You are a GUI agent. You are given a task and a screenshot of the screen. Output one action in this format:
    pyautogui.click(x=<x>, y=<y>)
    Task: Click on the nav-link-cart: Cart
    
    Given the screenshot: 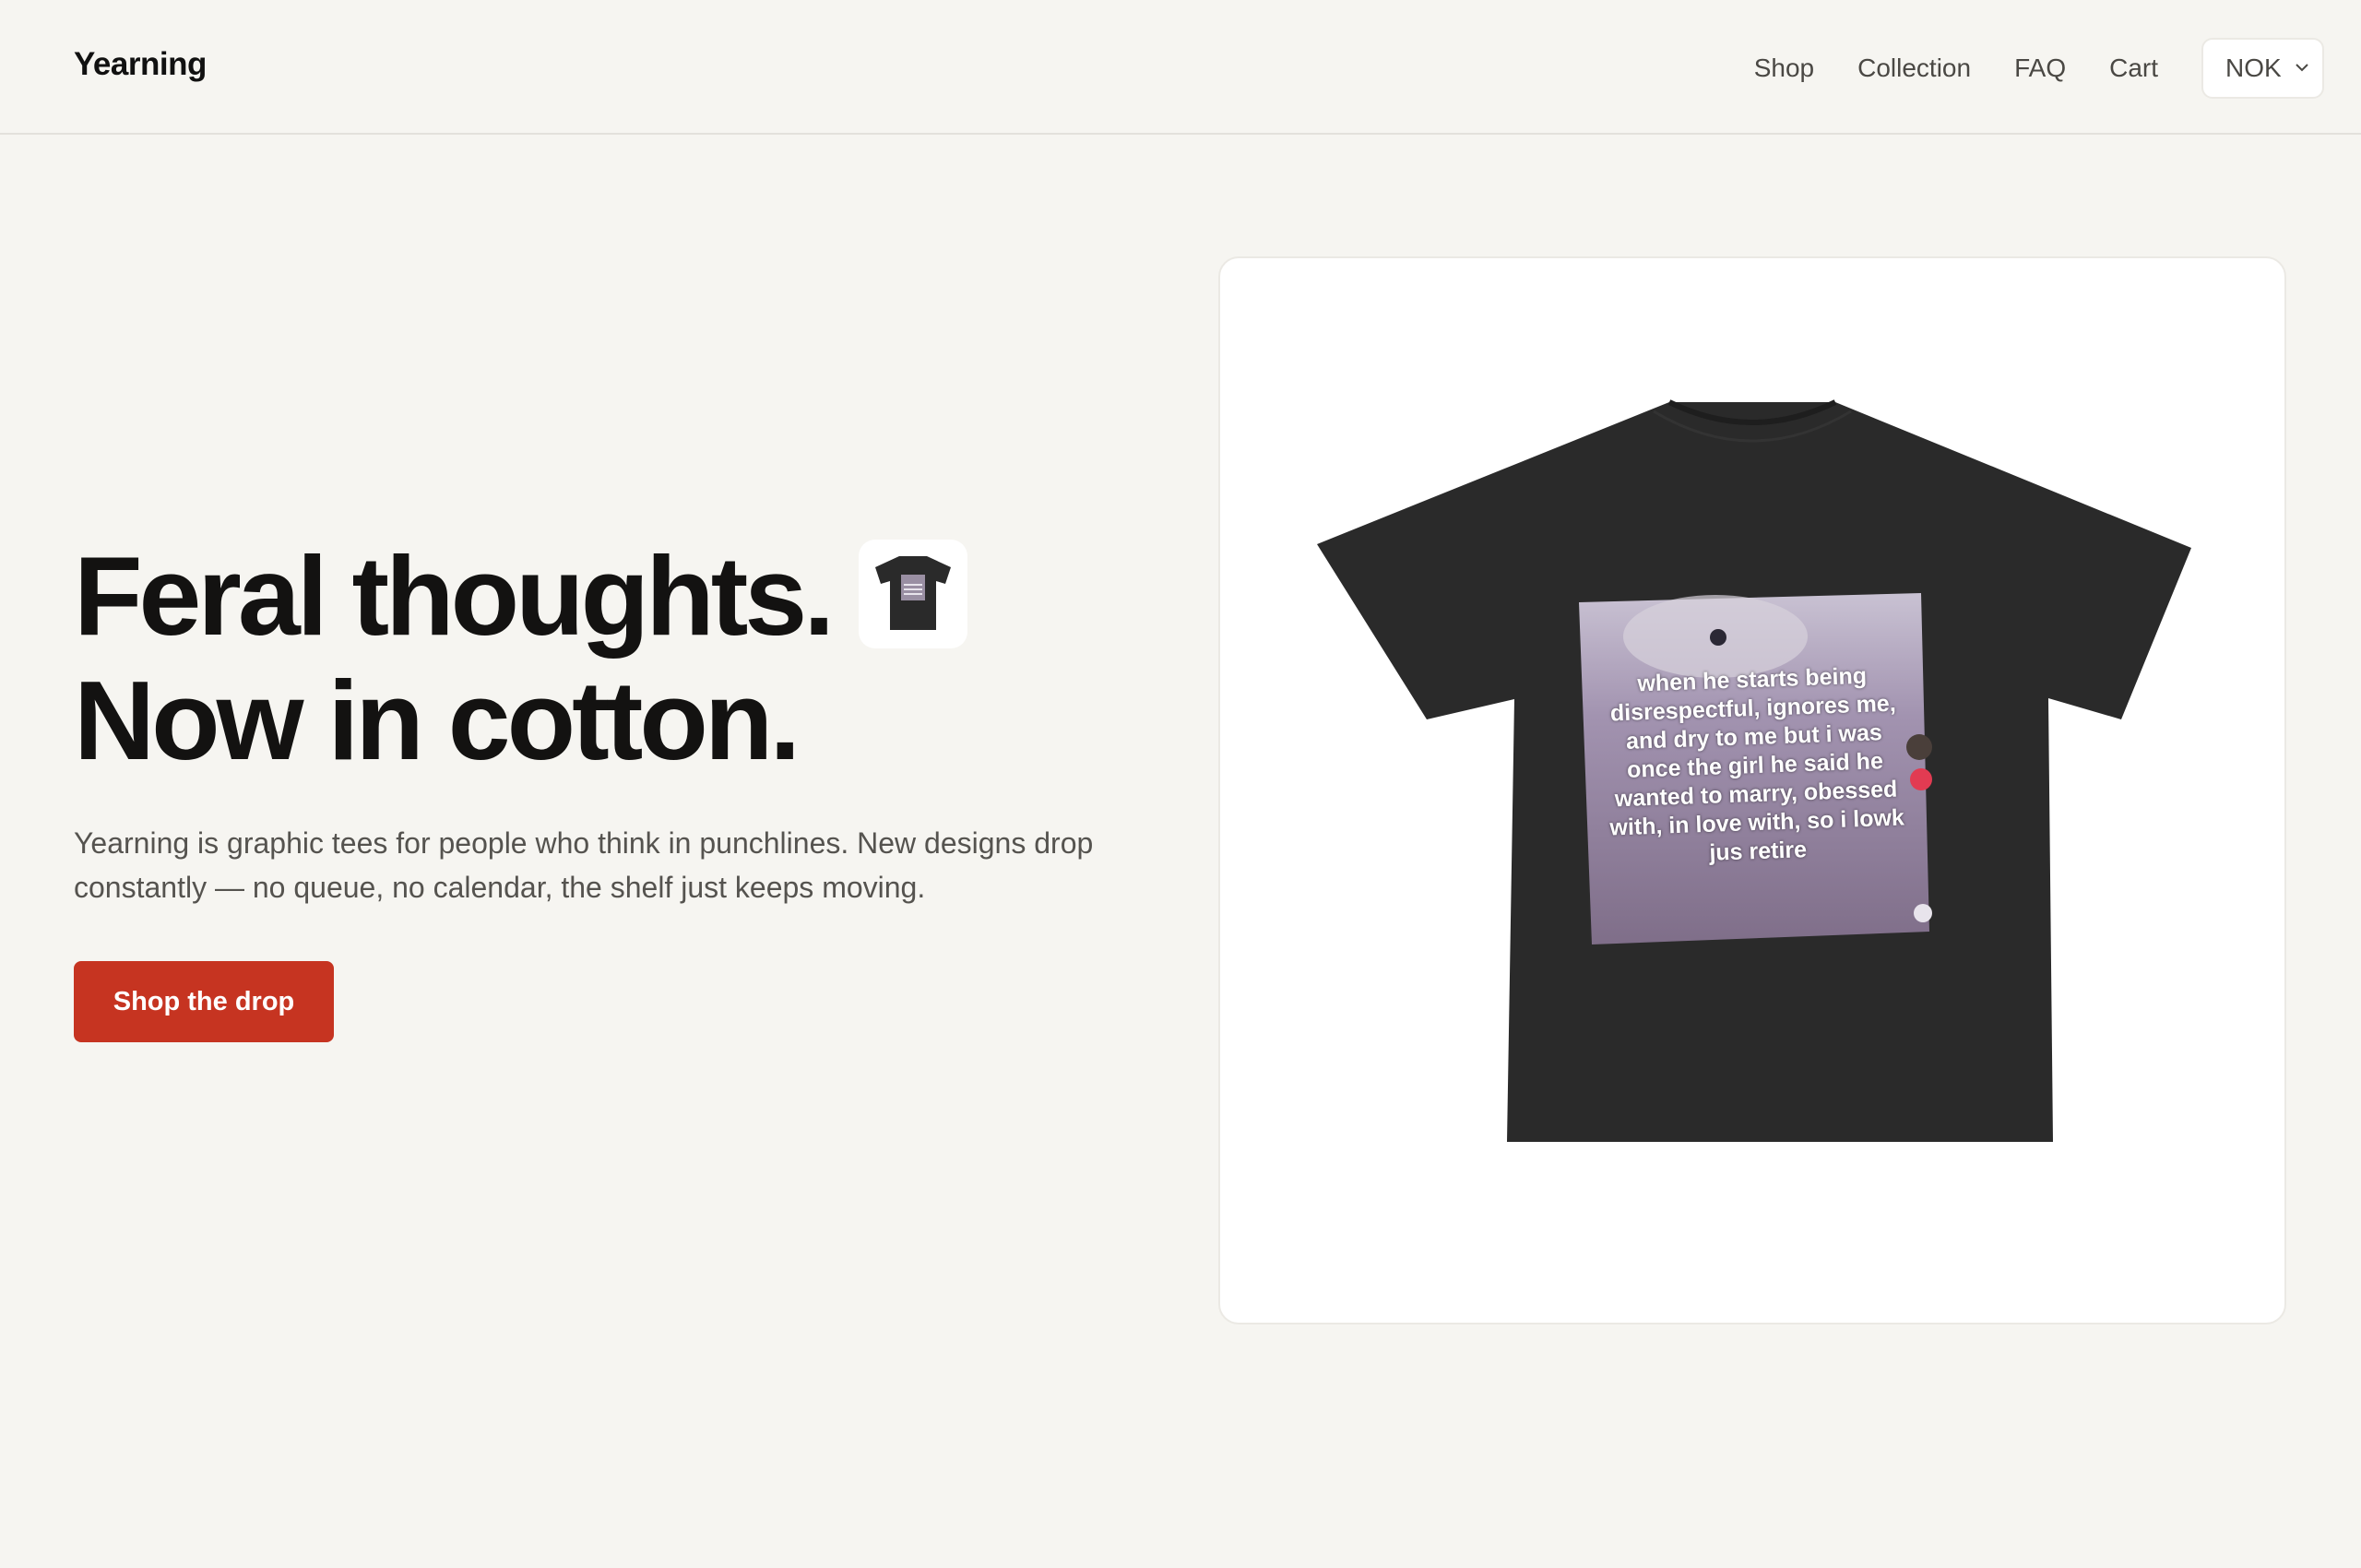 What is the action you would take?
    pyautogui.click(x=2133, y=68)
    